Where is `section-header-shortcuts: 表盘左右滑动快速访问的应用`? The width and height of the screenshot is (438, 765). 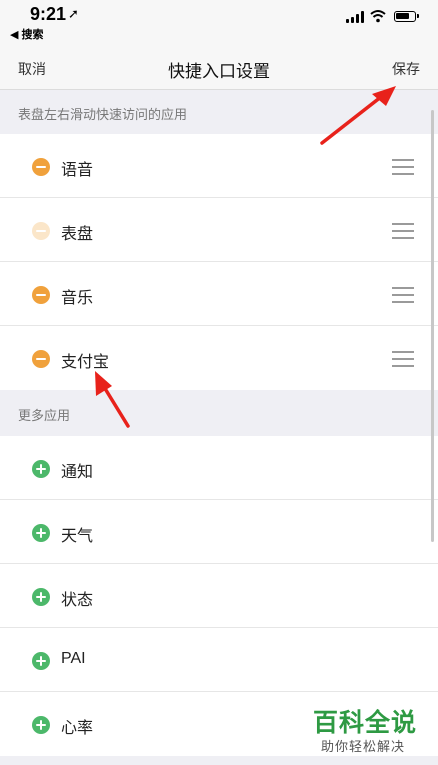
section-header-shortcuts: 表盘左右滑动快速访问的应用 is located at coordinates (219, 112).